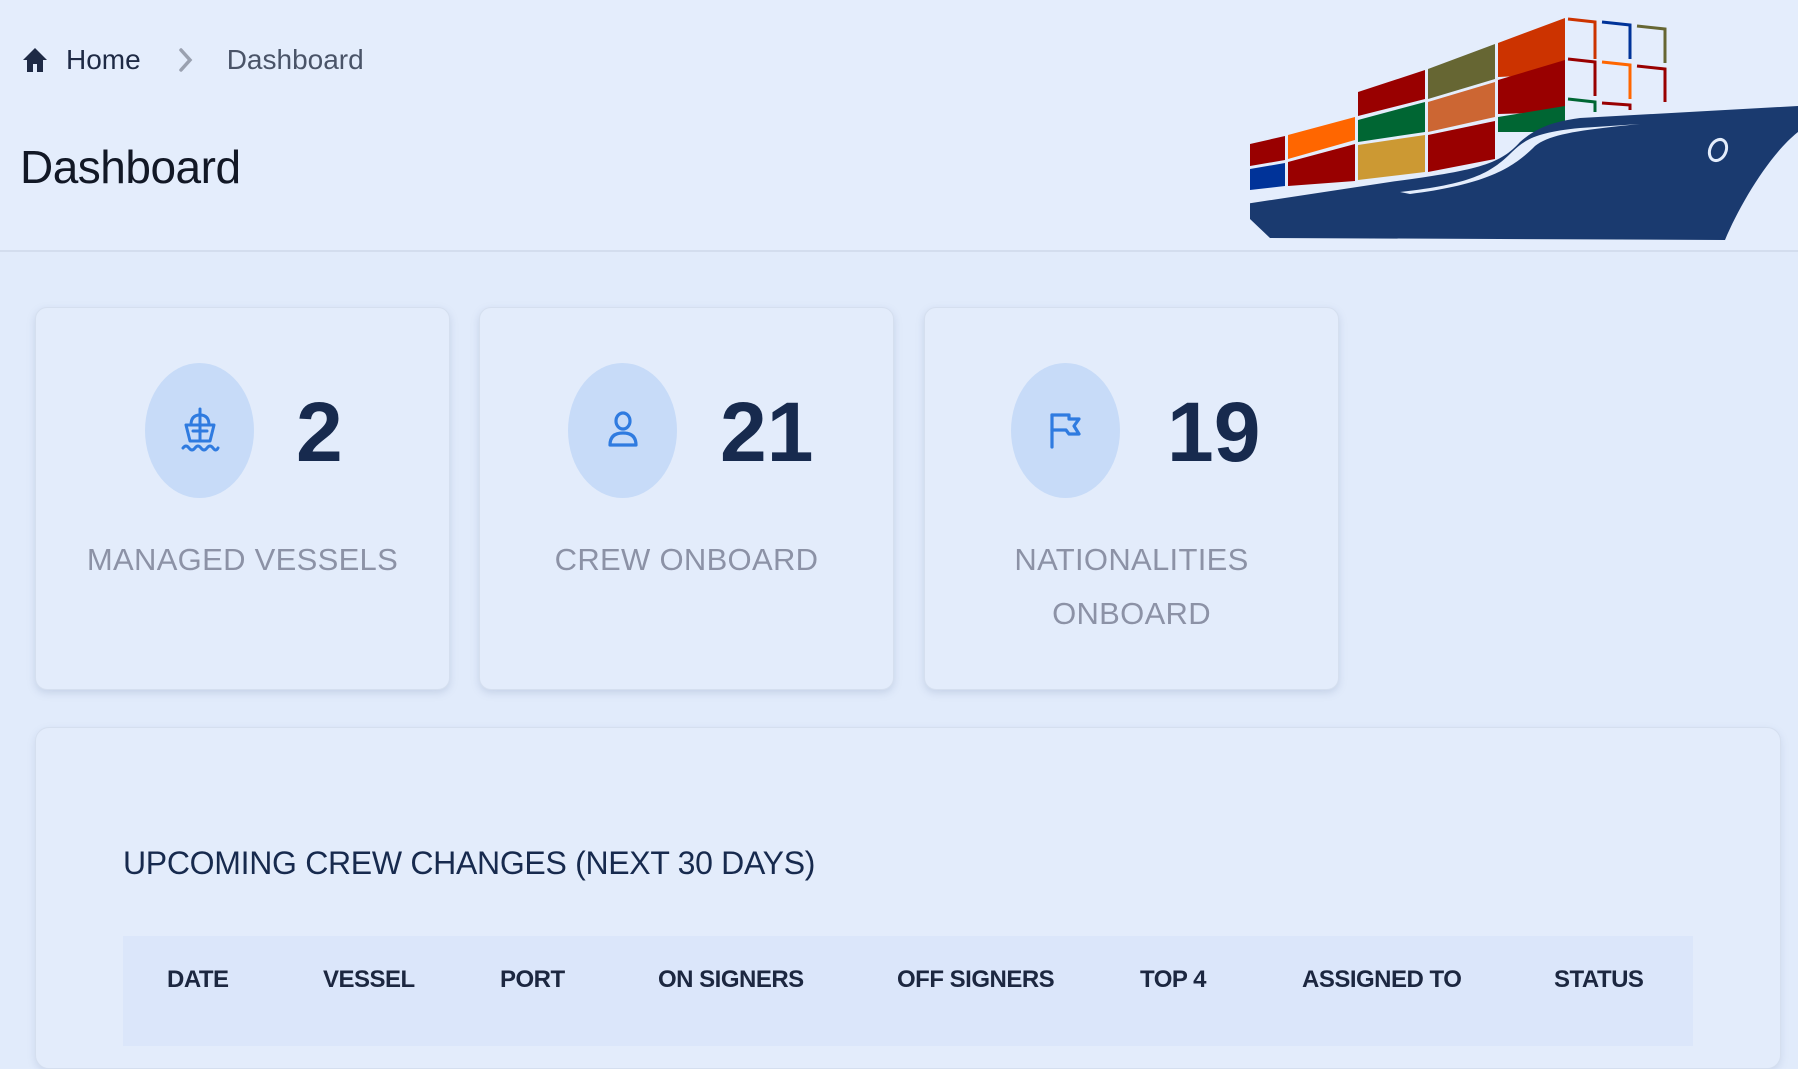 Image resolution: width=1798 pixels, height=1069 pixels. What do you see at coordinates (35, 60) in the screenshot?
I see `home-icon` at bounding box center [35, 60].